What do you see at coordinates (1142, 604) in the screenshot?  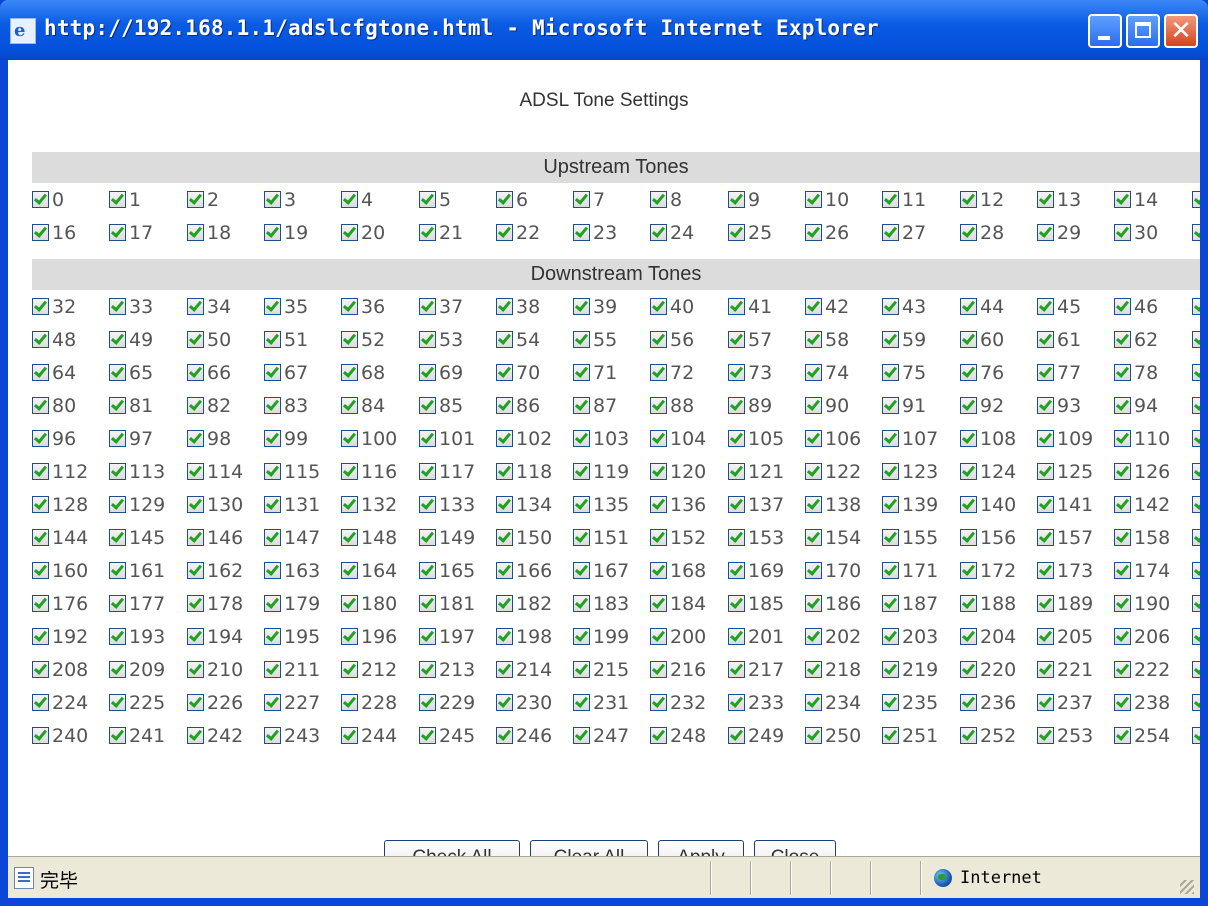 I see `tone-checkbox-item: 190` at bounding box center [1142, 604].